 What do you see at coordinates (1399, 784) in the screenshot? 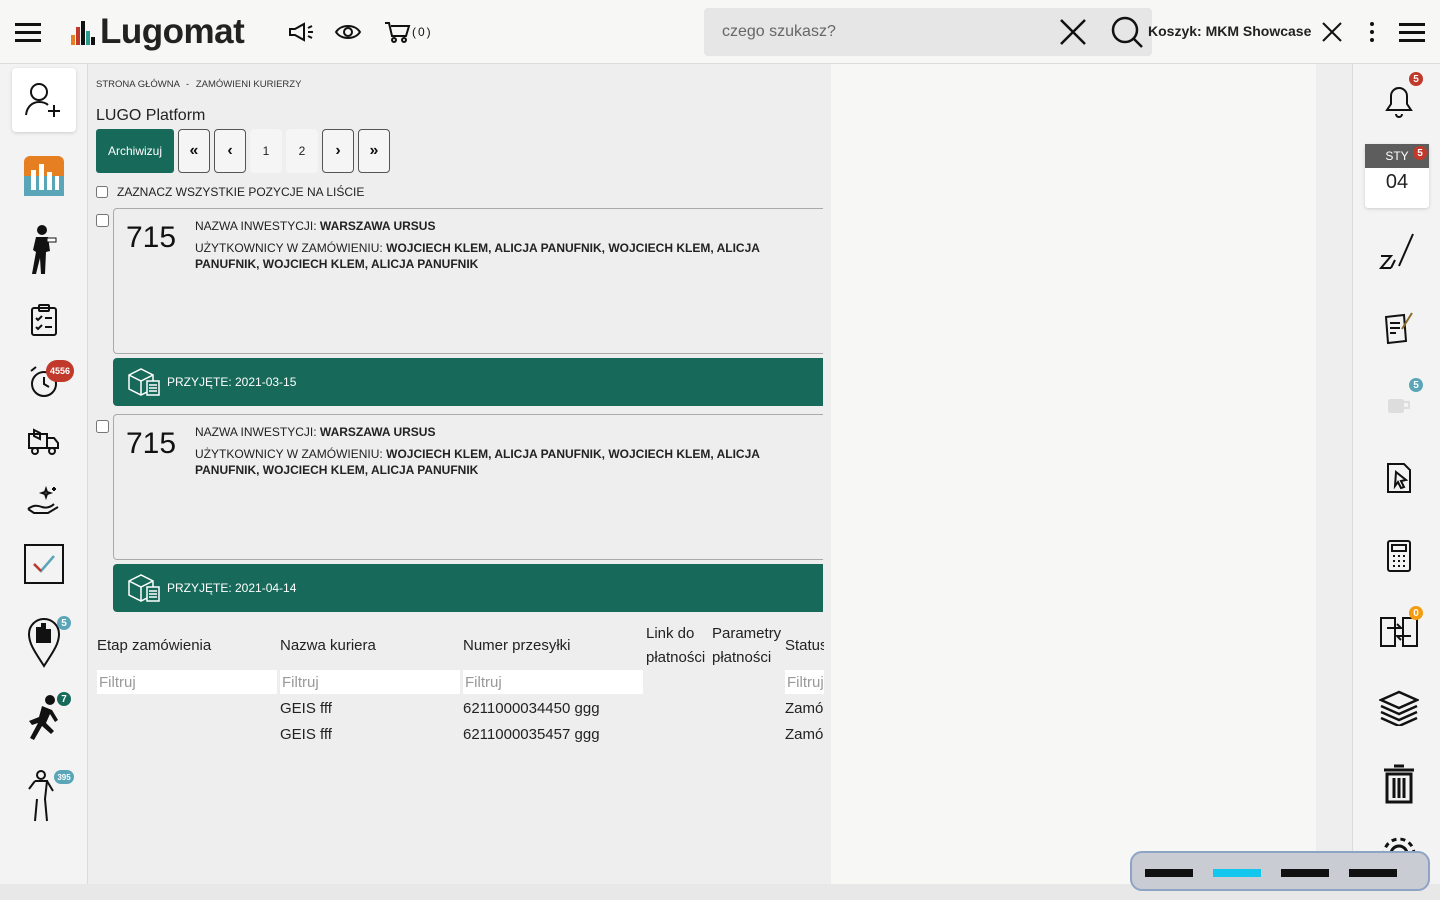
I see `trash-icon` at bounding box center [1399, 784].